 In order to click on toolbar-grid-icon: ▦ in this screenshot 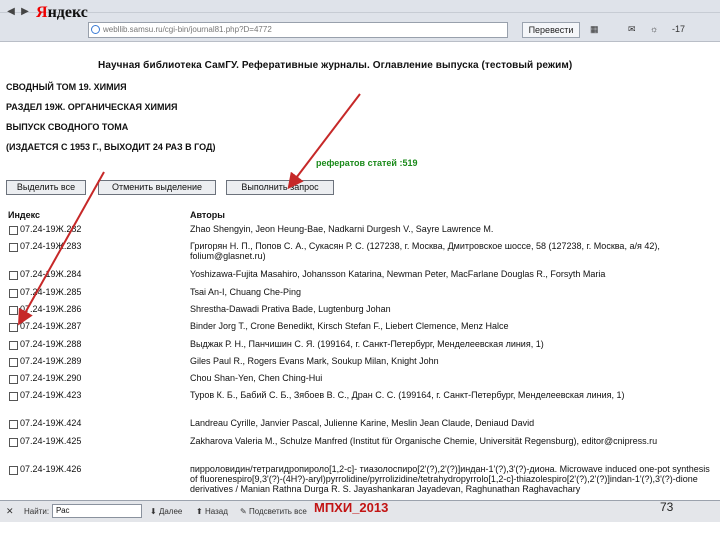, I will do `click(594, 29)`.